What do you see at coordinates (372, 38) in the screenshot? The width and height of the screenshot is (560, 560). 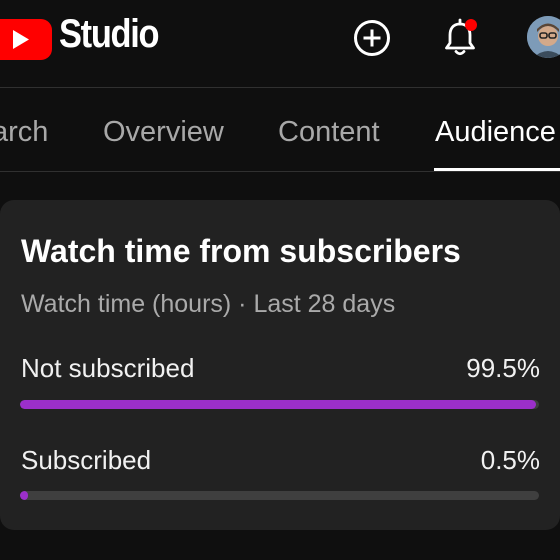 I see `create-icon` at bounding box center [372, 38].